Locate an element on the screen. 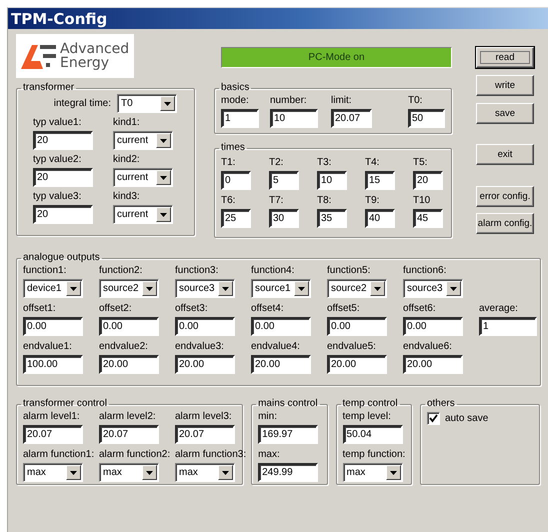  status-indicator: PC-Mode on is located at coordinates (336, 57).